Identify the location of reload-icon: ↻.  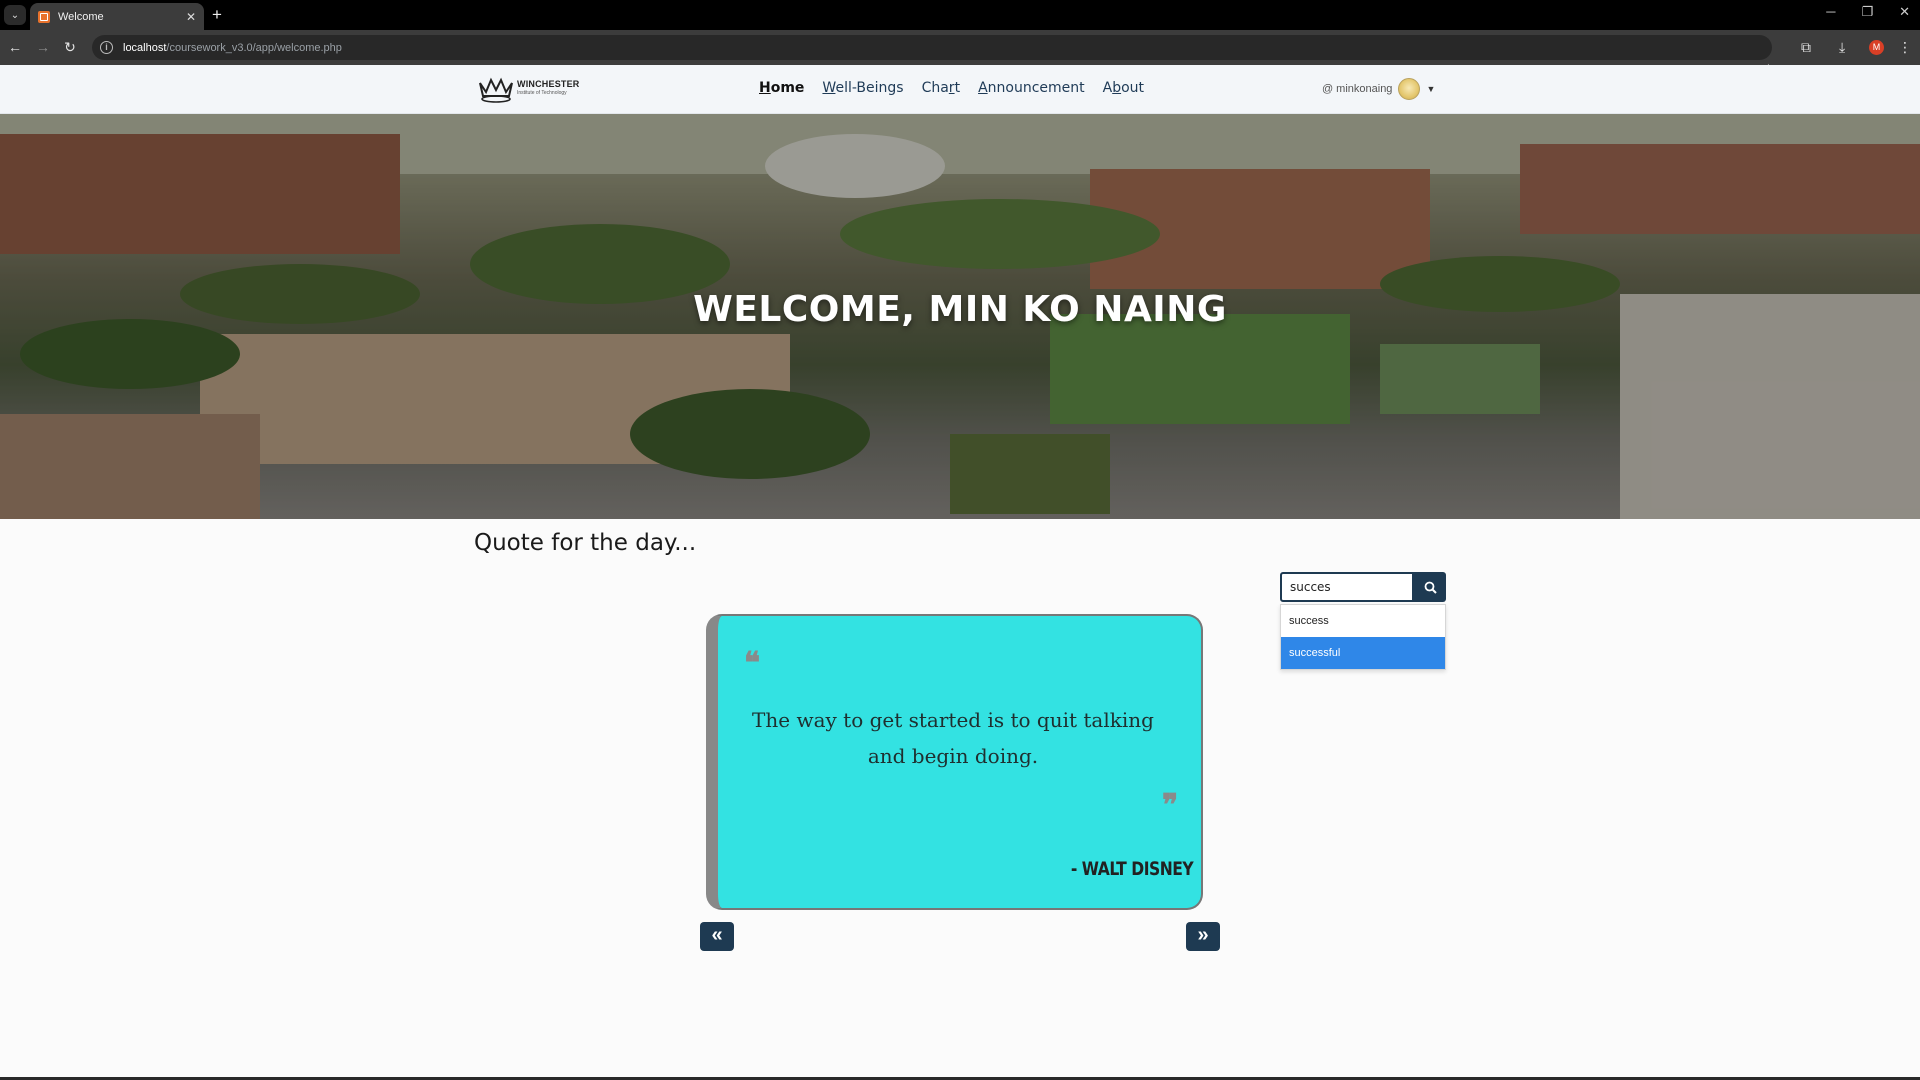
(70, 47).